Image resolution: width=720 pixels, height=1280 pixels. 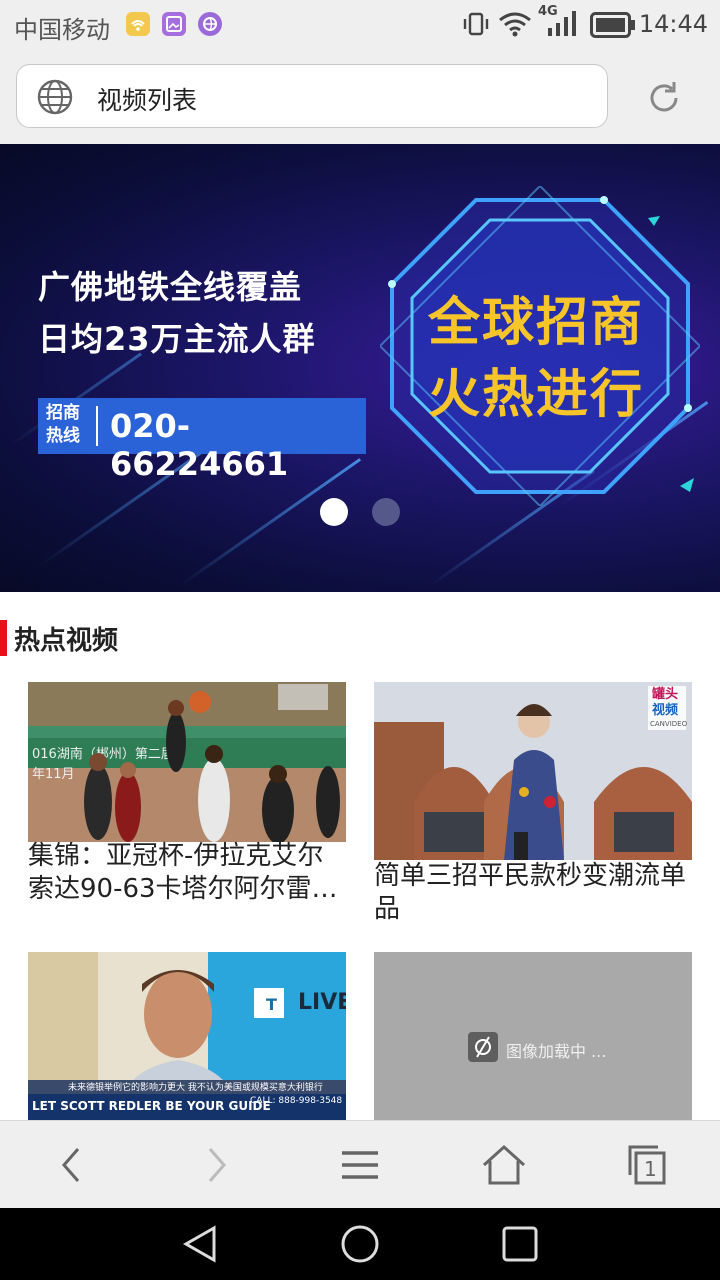 I want to click on video-thumbnail: 016湖南（郴州）第二届 年11月, so click(x=187, y=762).